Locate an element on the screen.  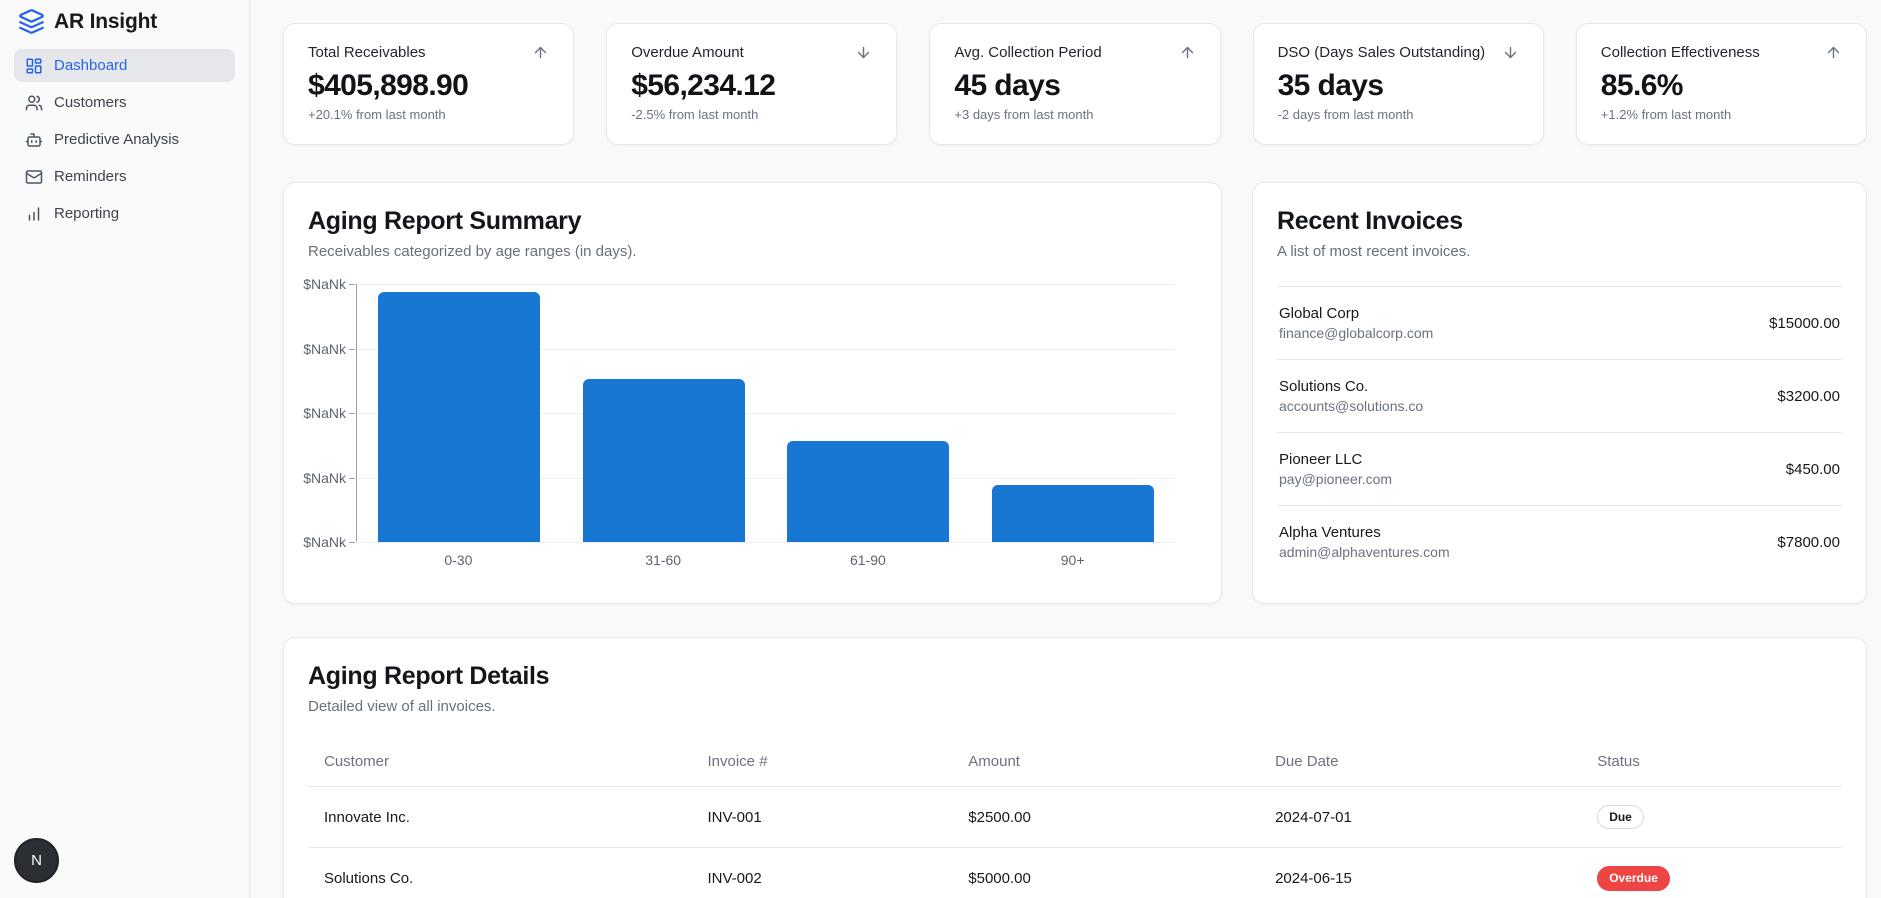
x-tick-label: 0-30 is located at coordinates (458, 560).